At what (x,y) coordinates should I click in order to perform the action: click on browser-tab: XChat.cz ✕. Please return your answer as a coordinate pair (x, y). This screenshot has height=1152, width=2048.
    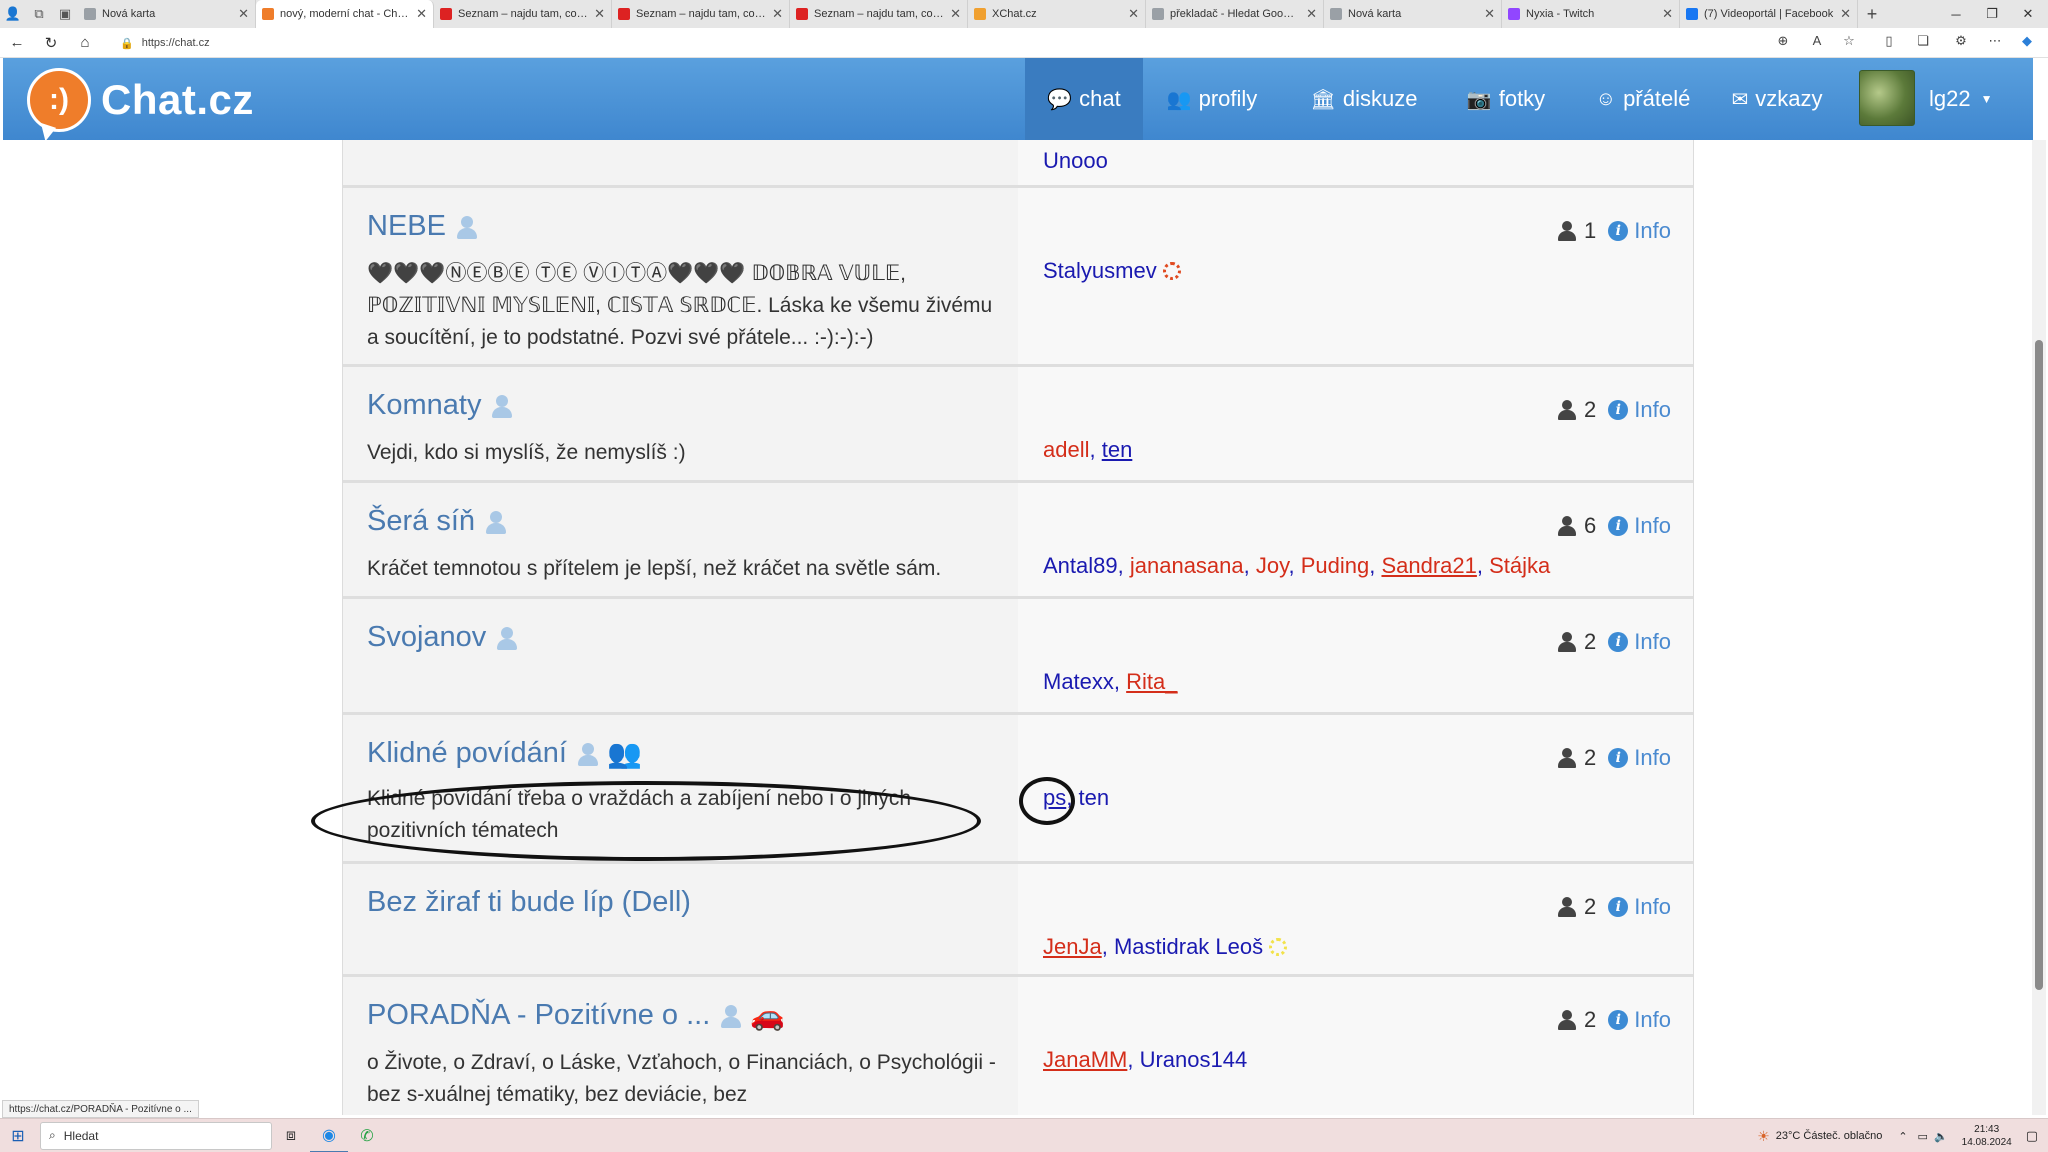
    Looking at the image, I should click on (1057, 14).